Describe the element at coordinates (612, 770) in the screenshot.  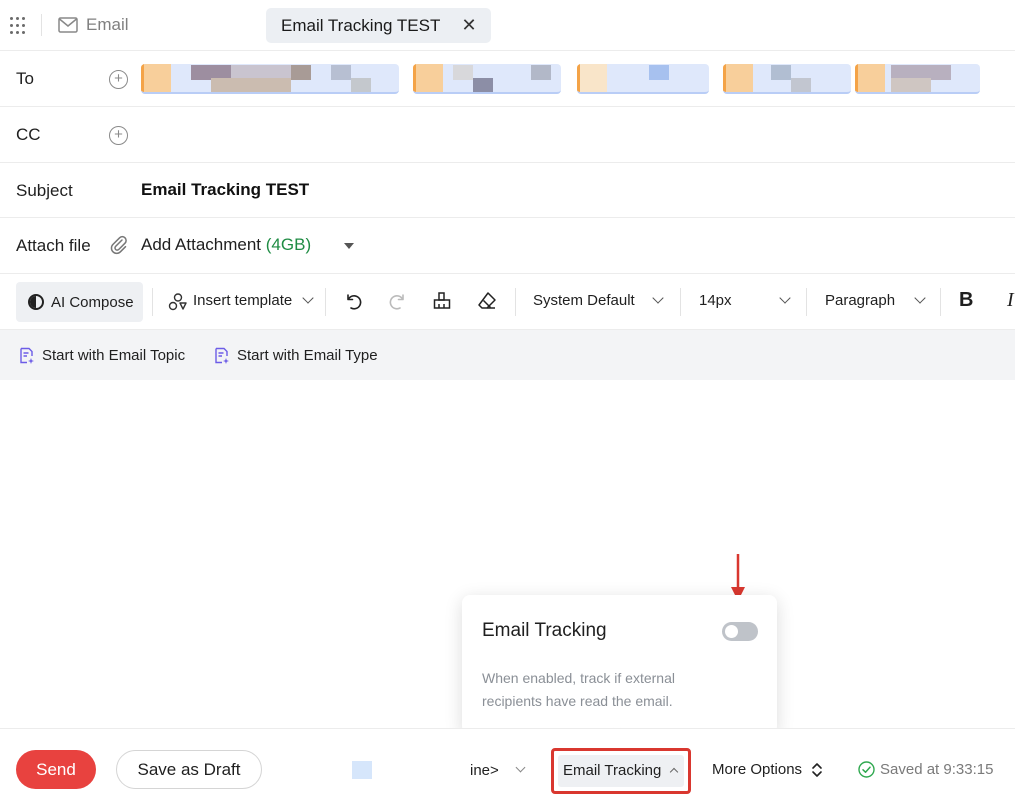
I see `email-tracking-label: Email Tracking` at that location.